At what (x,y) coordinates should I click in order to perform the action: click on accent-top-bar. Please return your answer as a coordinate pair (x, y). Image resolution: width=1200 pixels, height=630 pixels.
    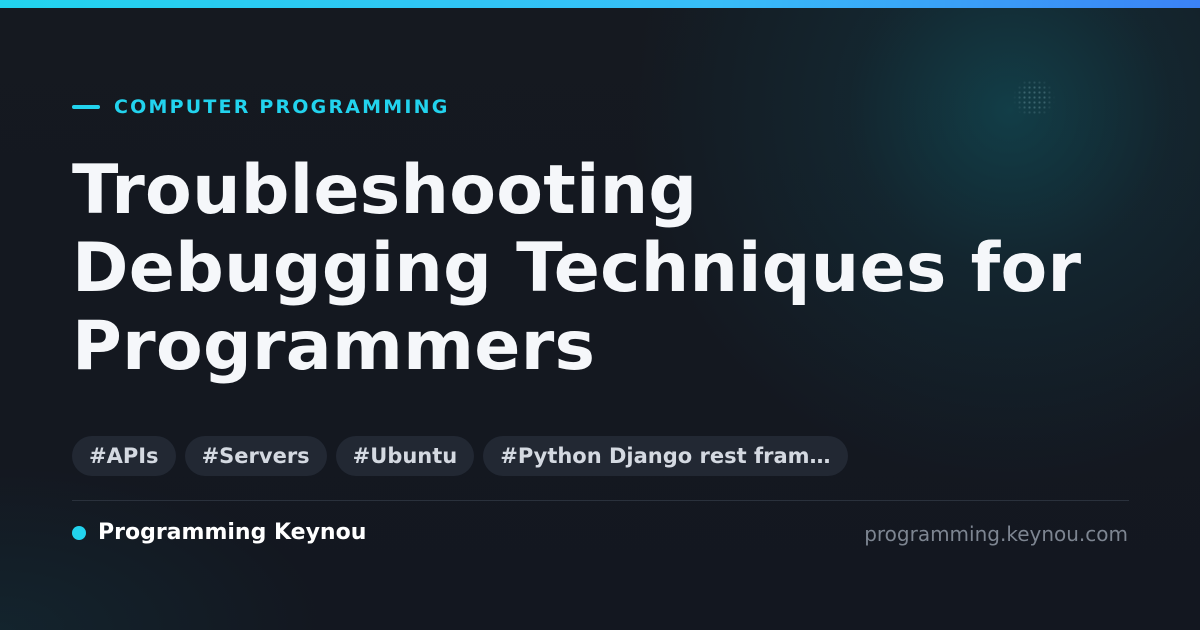
    Looking at the image, I should click on (600, 4).